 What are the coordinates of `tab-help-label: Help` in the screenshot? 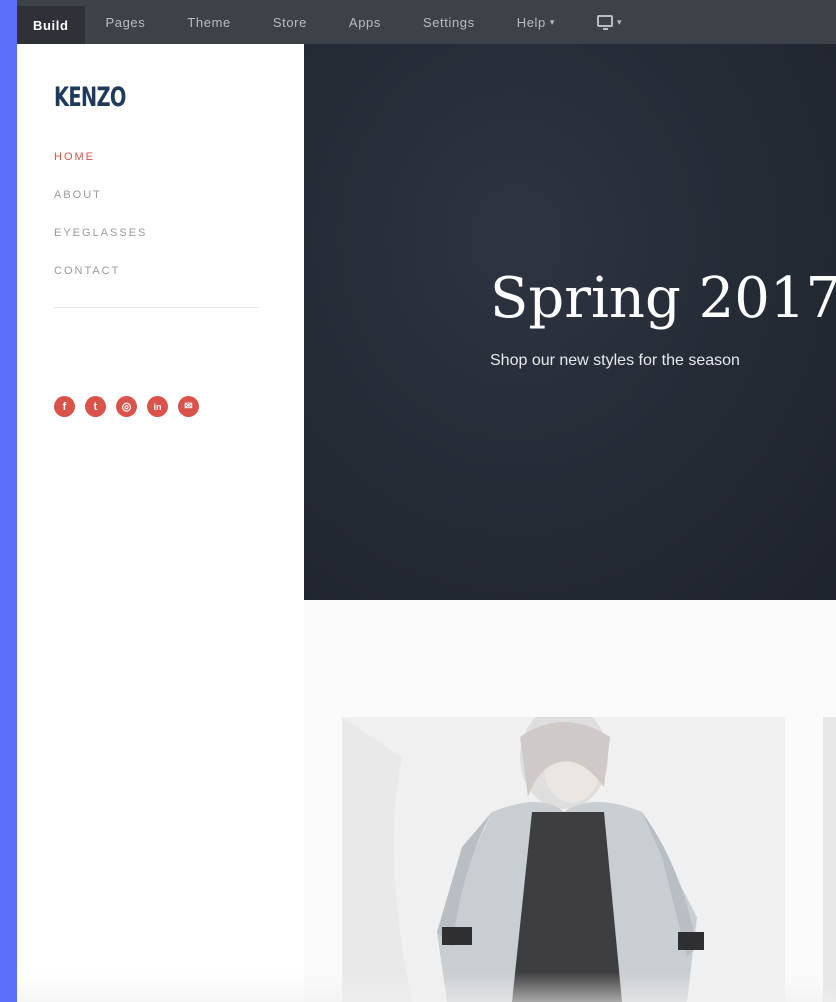 It's located at (531, 22).